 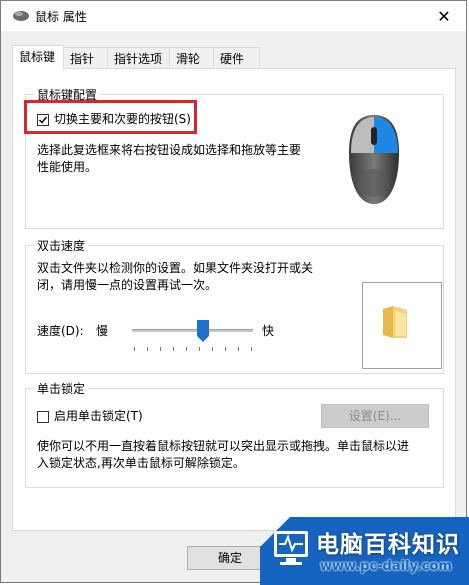 What do you see at coordinates (82, 59) in the screenshot?
I see `tab-label: 指针` at bounding box center [82, 59].